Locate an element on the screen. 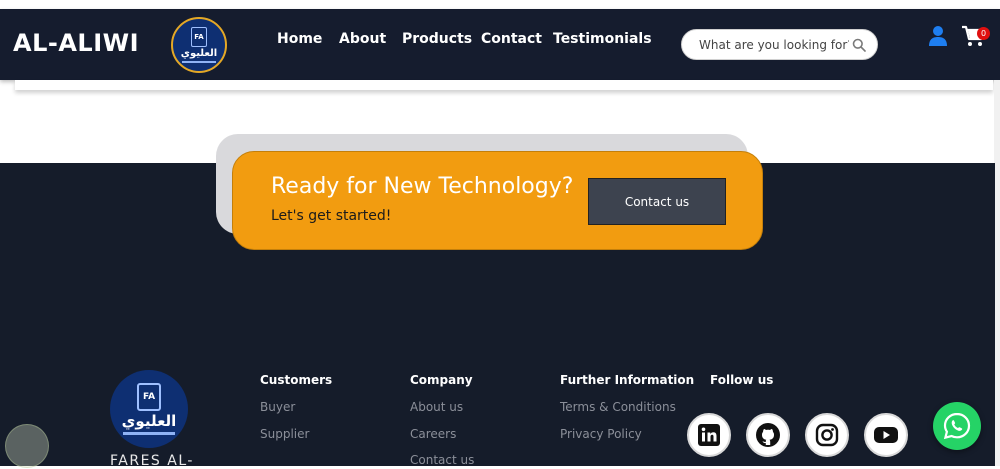  footer-logo: FA العليوي is located at coordinates (149, 409).